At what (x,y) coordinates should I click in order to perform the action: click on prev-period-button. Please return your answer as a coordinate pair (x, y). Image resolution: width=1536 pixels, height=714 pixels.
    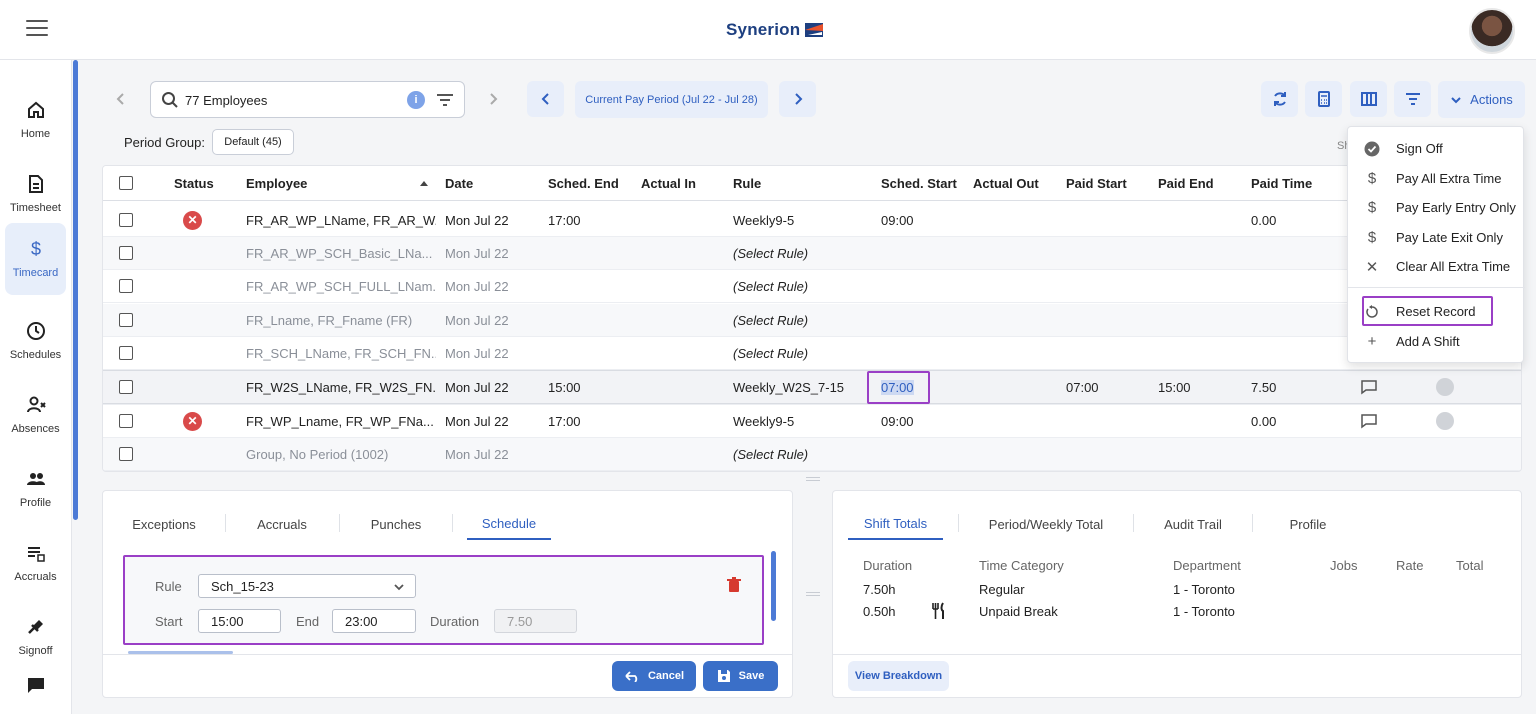
    Looking at the image, I should click on (545, 99).